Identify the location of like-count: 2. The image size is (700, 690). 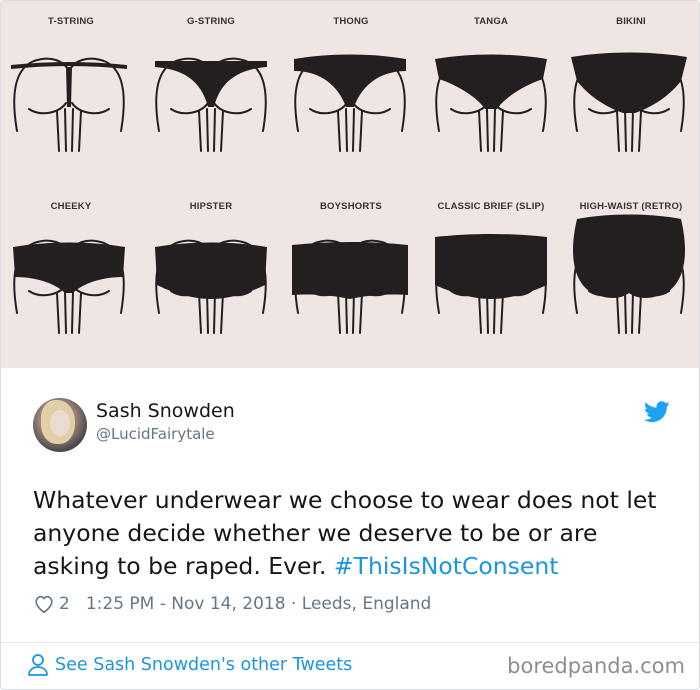
(64, 604).